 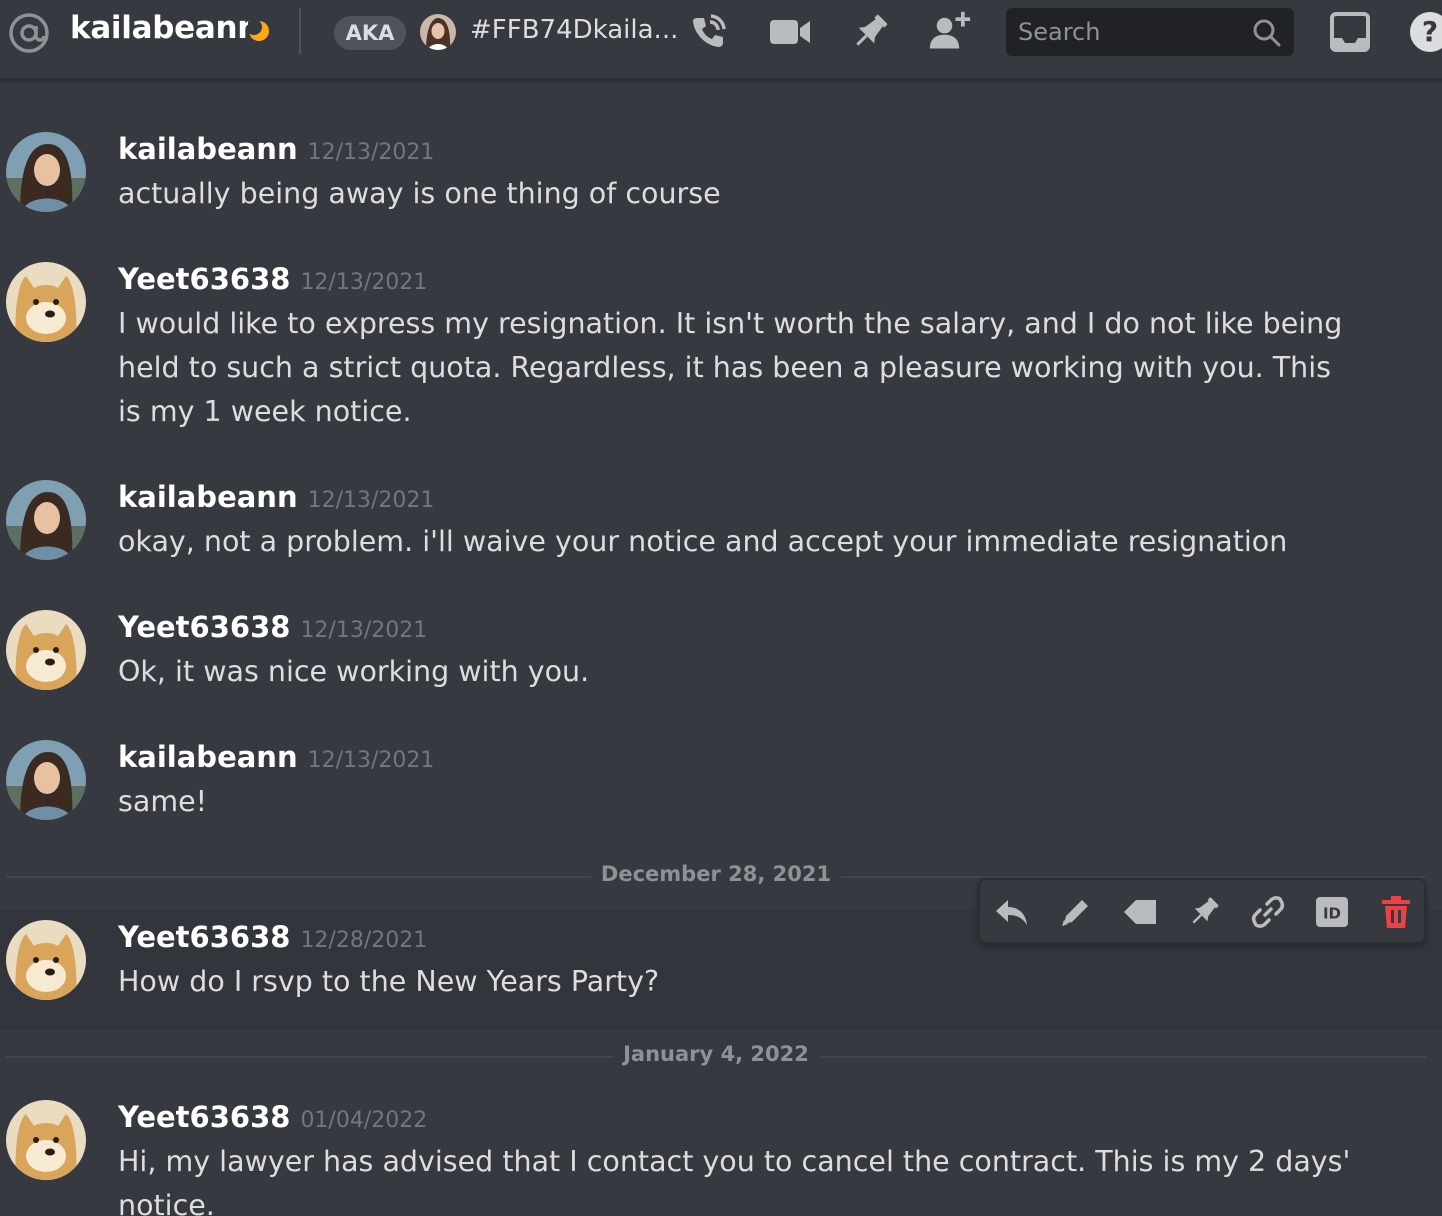 I want to click on moon-icon, so click(x=258, y=30).